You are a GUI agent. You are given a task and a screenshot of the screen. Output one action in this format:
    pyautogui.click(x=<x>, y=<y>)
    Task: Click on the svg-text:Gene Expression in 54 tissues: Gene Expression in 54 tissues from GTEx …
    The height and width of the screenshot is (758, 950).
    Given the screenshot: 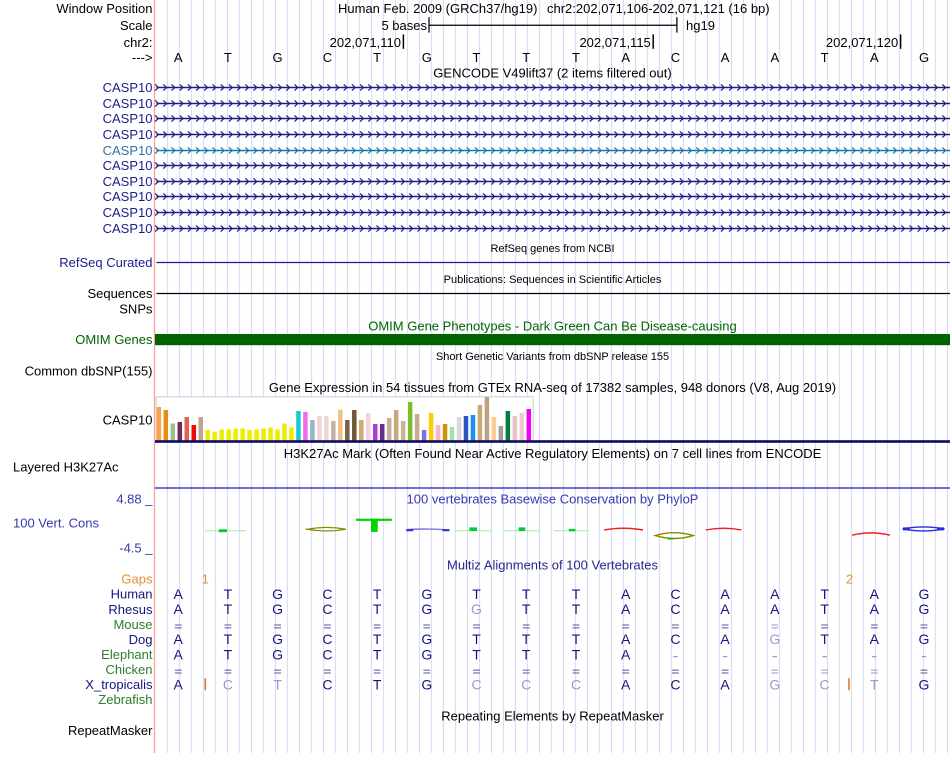 What is the action you would take?
    pyautogui.click(x=552, y=387)
    